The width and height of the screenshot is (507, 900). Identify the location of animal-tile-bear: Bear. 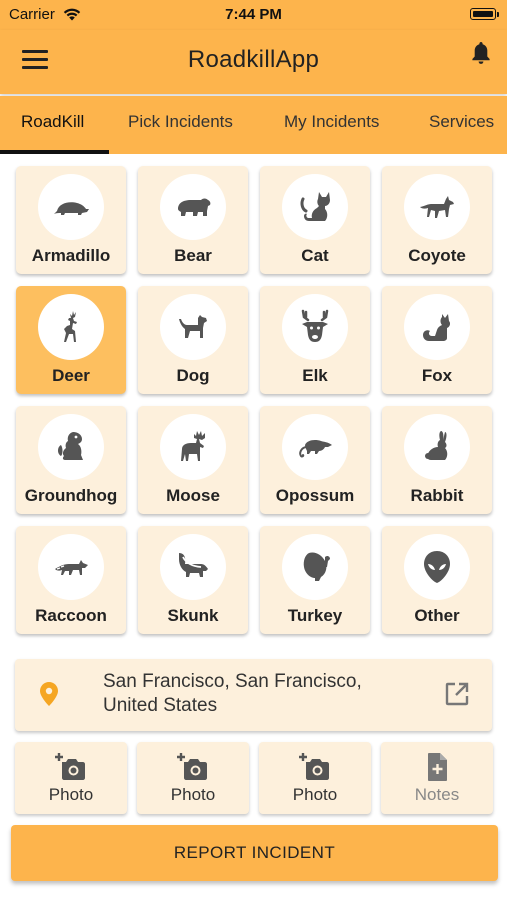
(193, 220).